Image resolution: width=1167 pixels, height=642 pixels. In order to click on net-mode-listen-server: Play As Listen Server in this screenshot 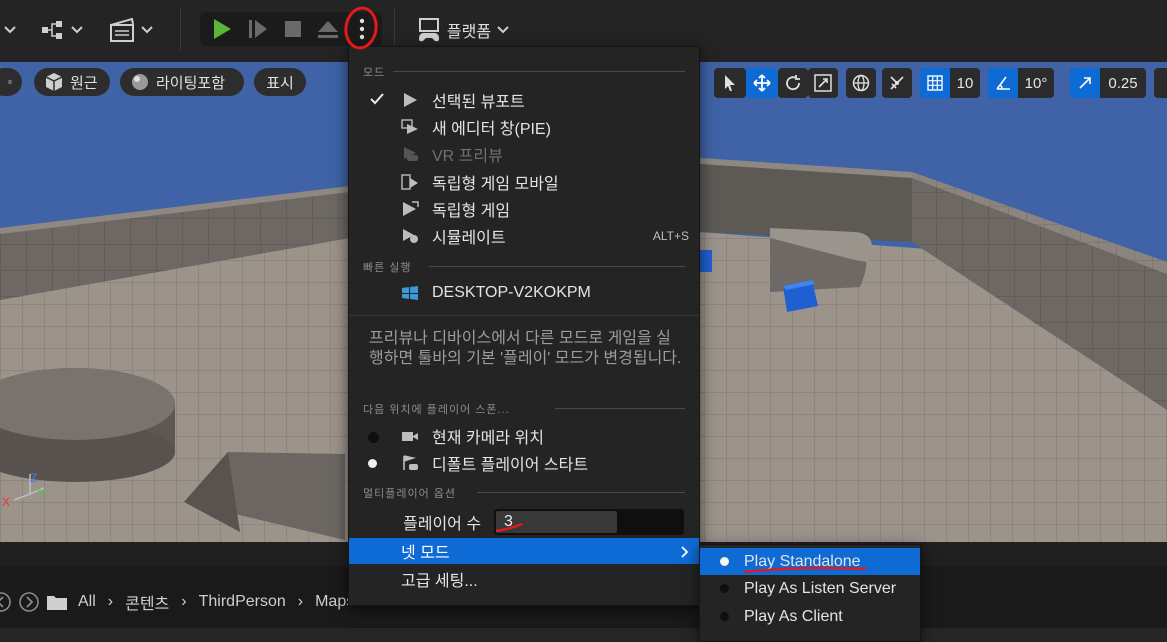, I will do `click(810, 588)`.